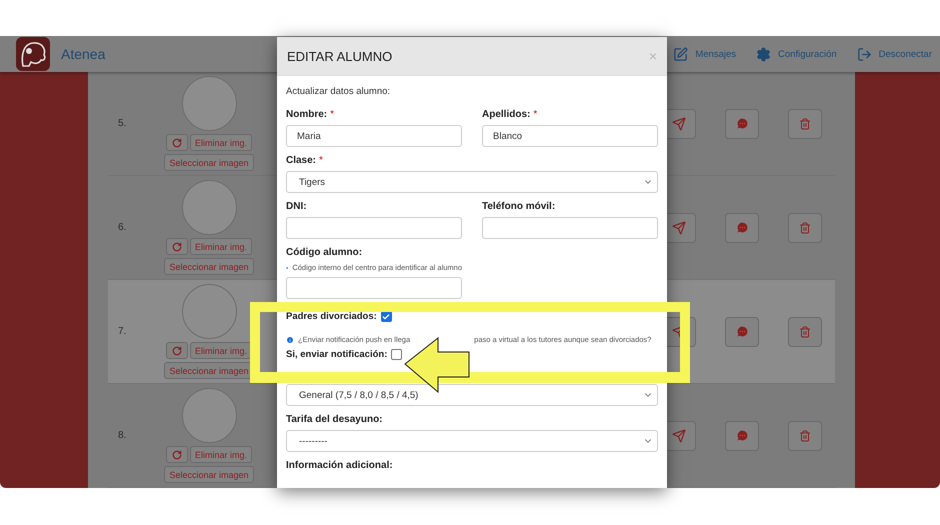  Describe the element at coordinates (335, 419) in the screenshot. I see `field-label: Tarifa del desayuno:` at that location.